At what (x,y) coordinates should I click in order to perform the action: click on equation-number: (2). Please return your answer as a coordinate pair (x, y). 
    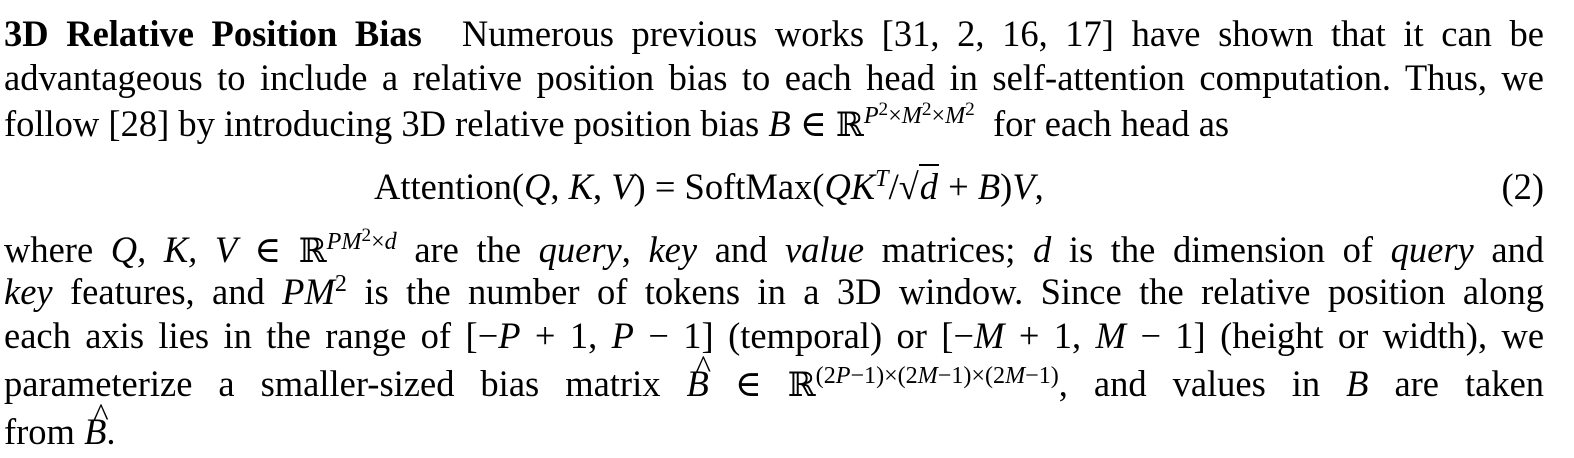
    Looking at the image, I should click on (1522, 186).